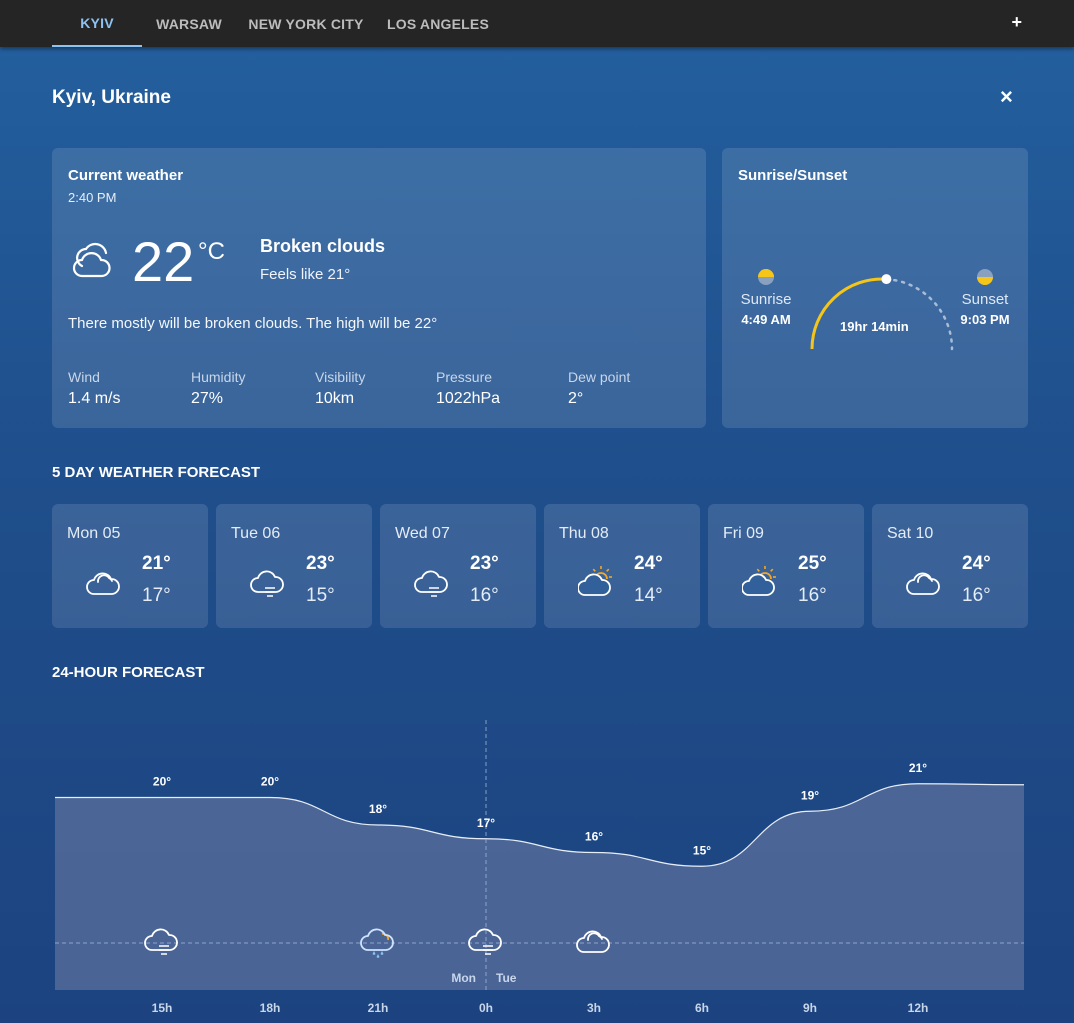 Image resolution: width=1074 pixels, height=1023 pixels. I want to click on sun-arc, so click(875, 310).